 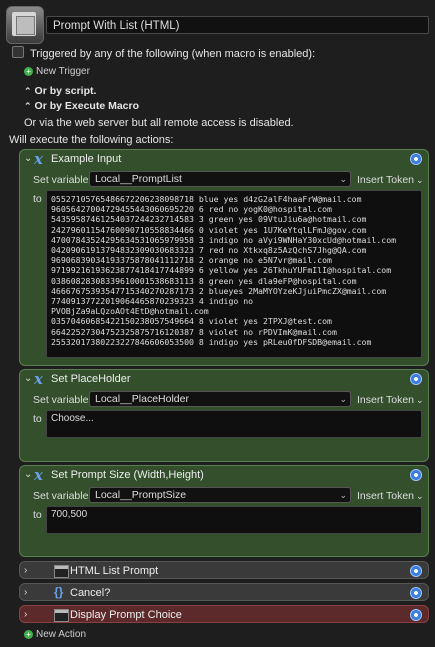 What do you see at coordinates (81, 106) in the screenshot?
I see `or-by-execute-row: ⌃ Or by Execute Macro` at bounding box center [81, 106].